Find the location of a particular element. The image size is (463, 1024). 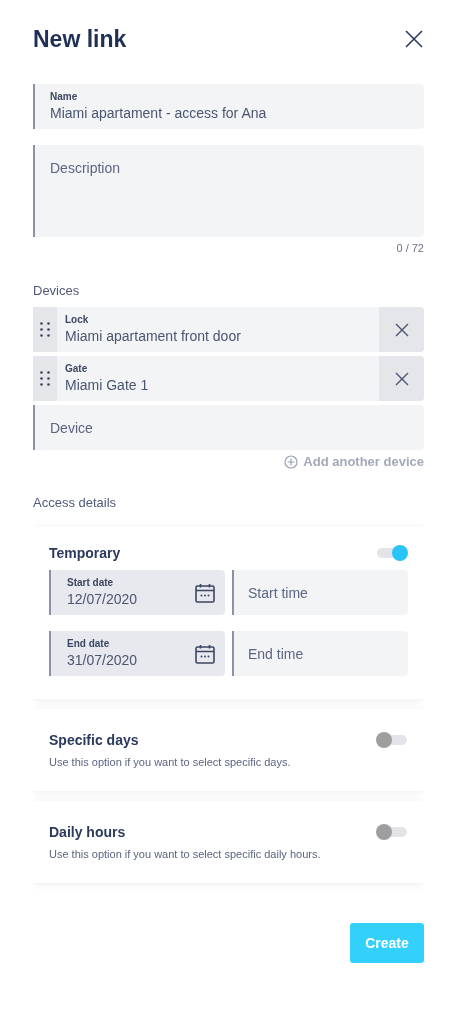

description-field: Description is located at coordinates (228, 191).